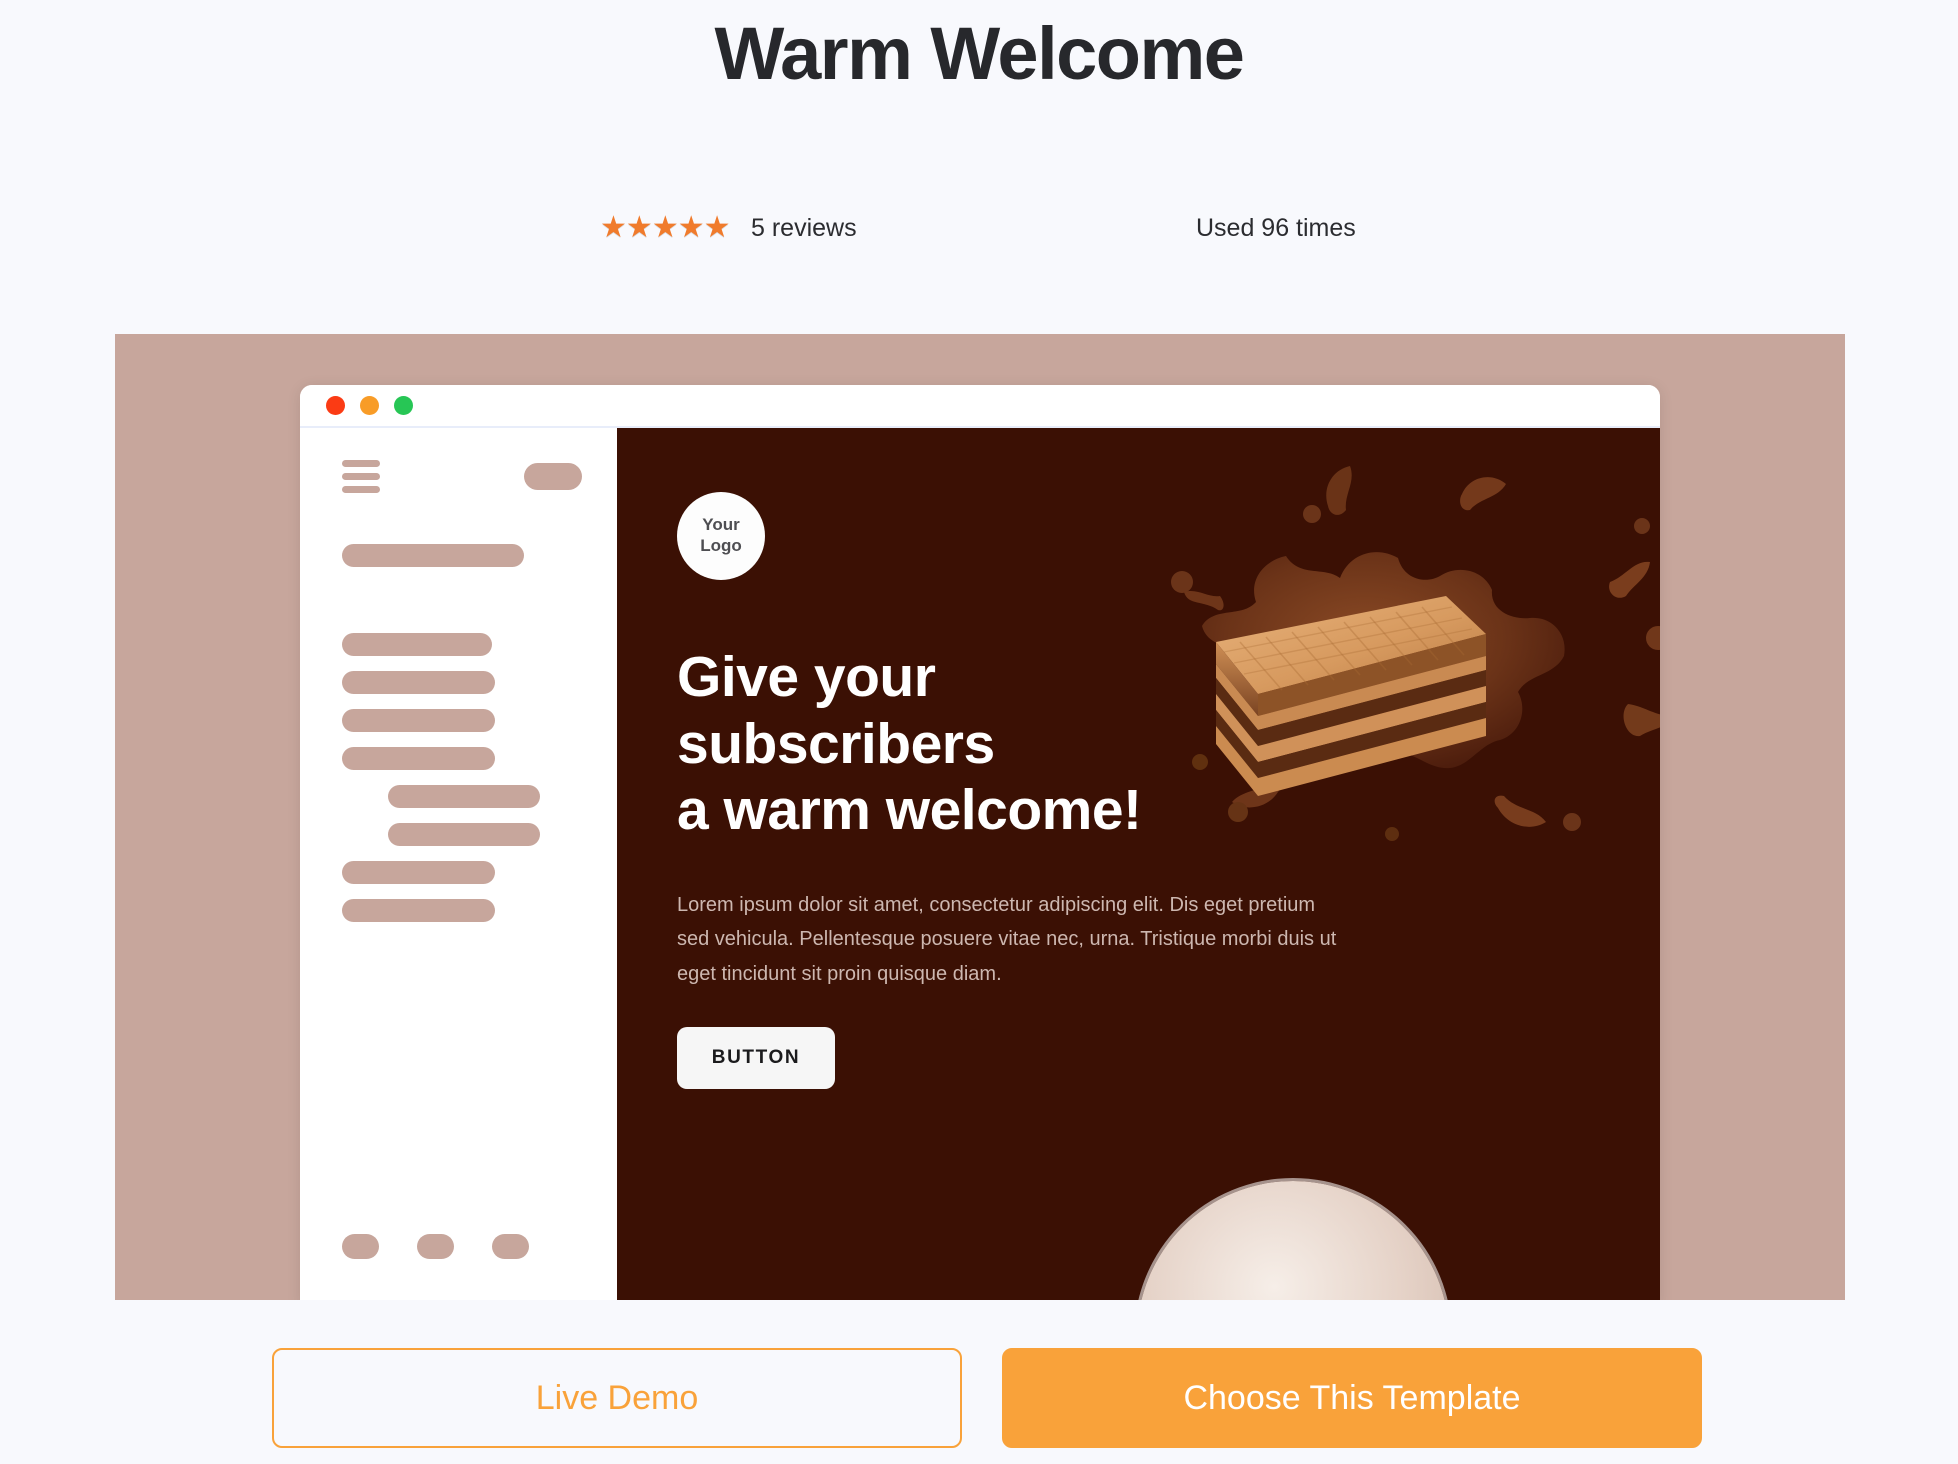 The image size is (1958, 1464). What do you see at coordinates (462, 476) in the screenshot?
I see `sidebar-header` at bounding box center [462, 476].